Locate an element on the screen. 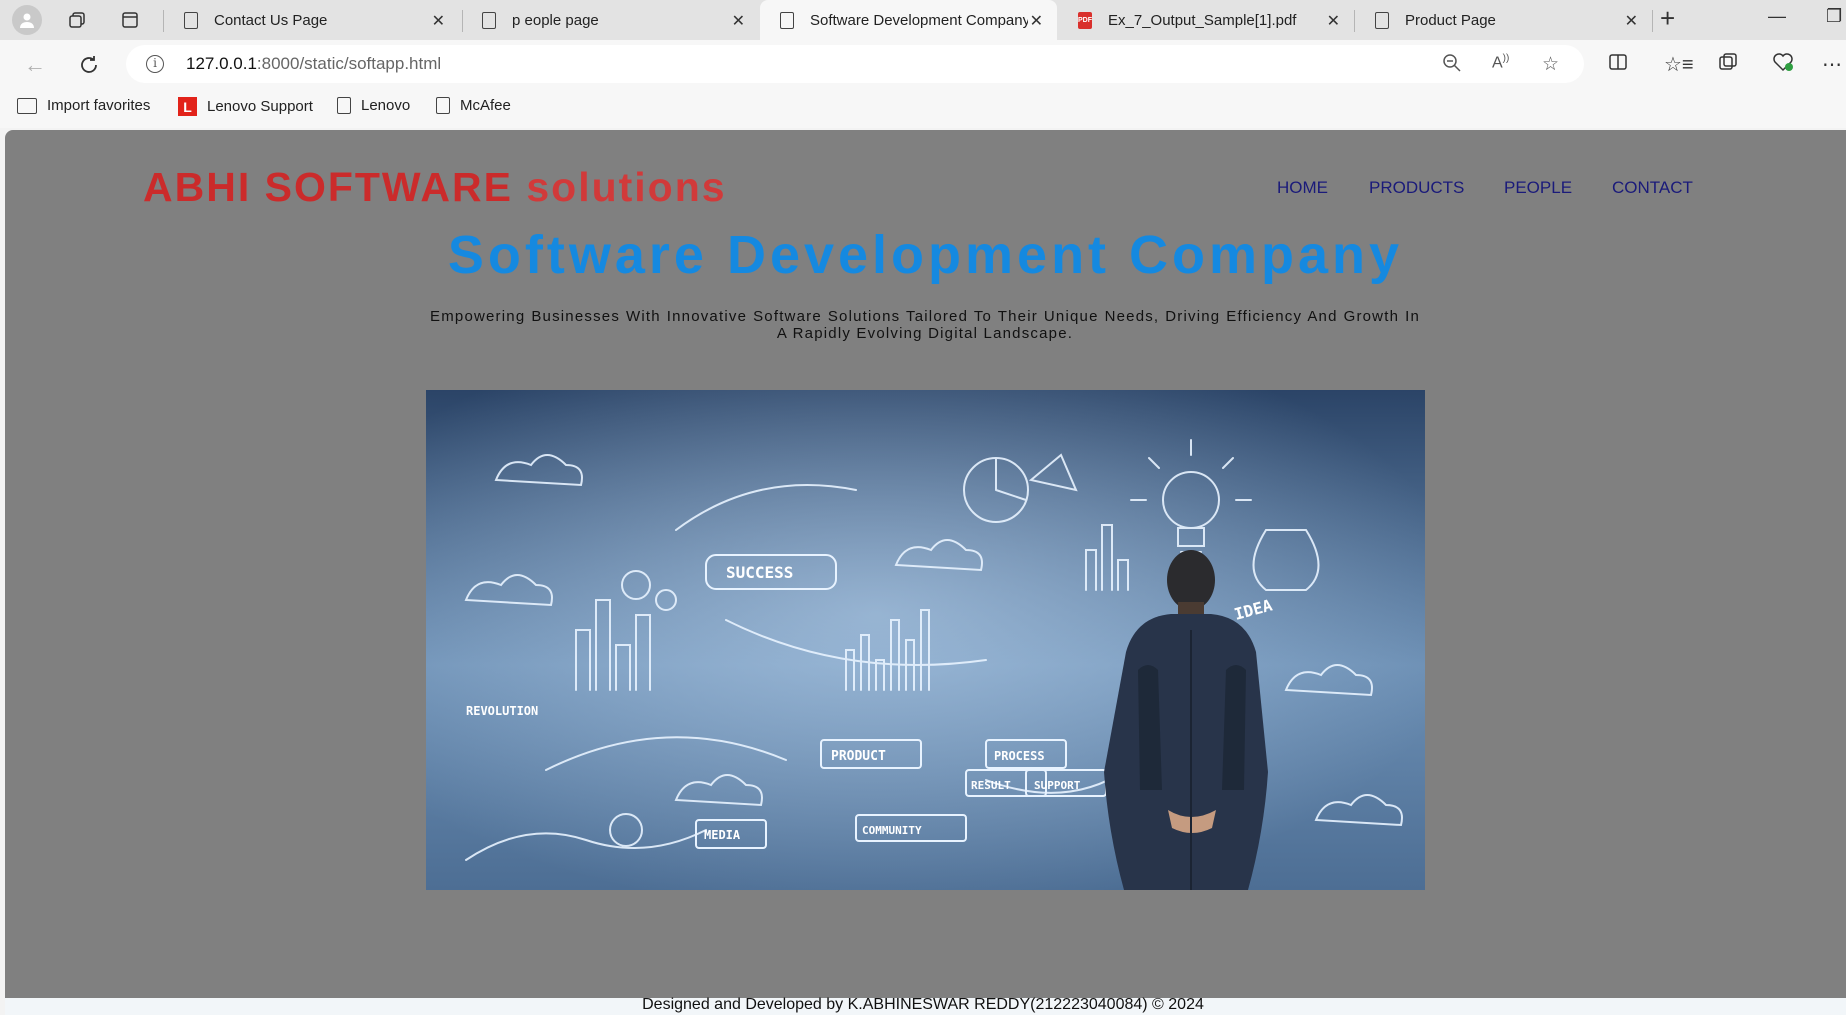 The height and width of the screenshot is (1015, 1846). hero-image-text: PROCESS is located at coordinates (1019, 756).